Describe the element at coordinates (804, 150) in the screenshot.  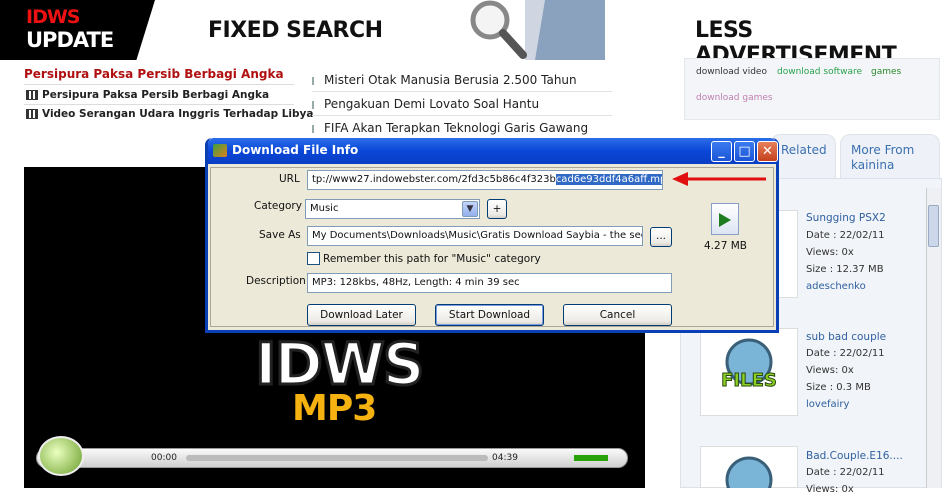
I see `tab-label: Related` at that location.